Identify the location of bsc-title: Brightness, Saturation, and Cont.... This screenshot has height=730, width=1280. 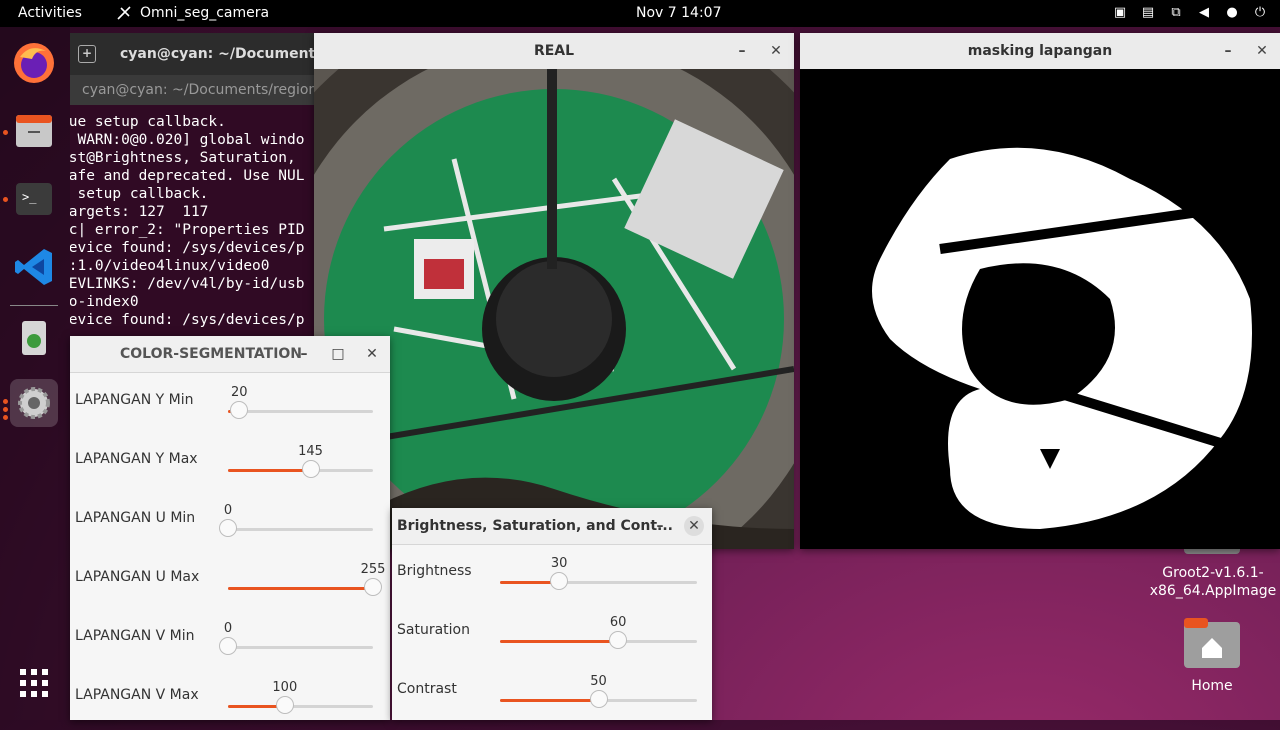
(535, 526).